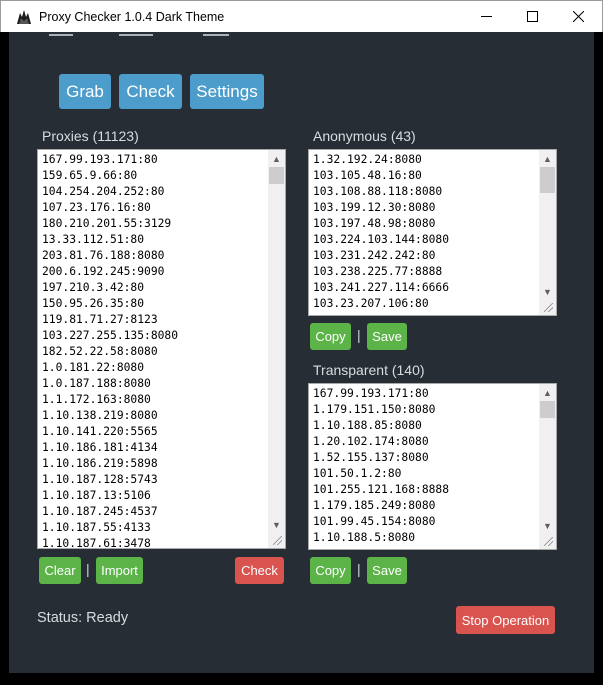 The width and height of the screenshot is (603, 685). I want to click on transparent-copy-button: Copy, so click(330, 570).